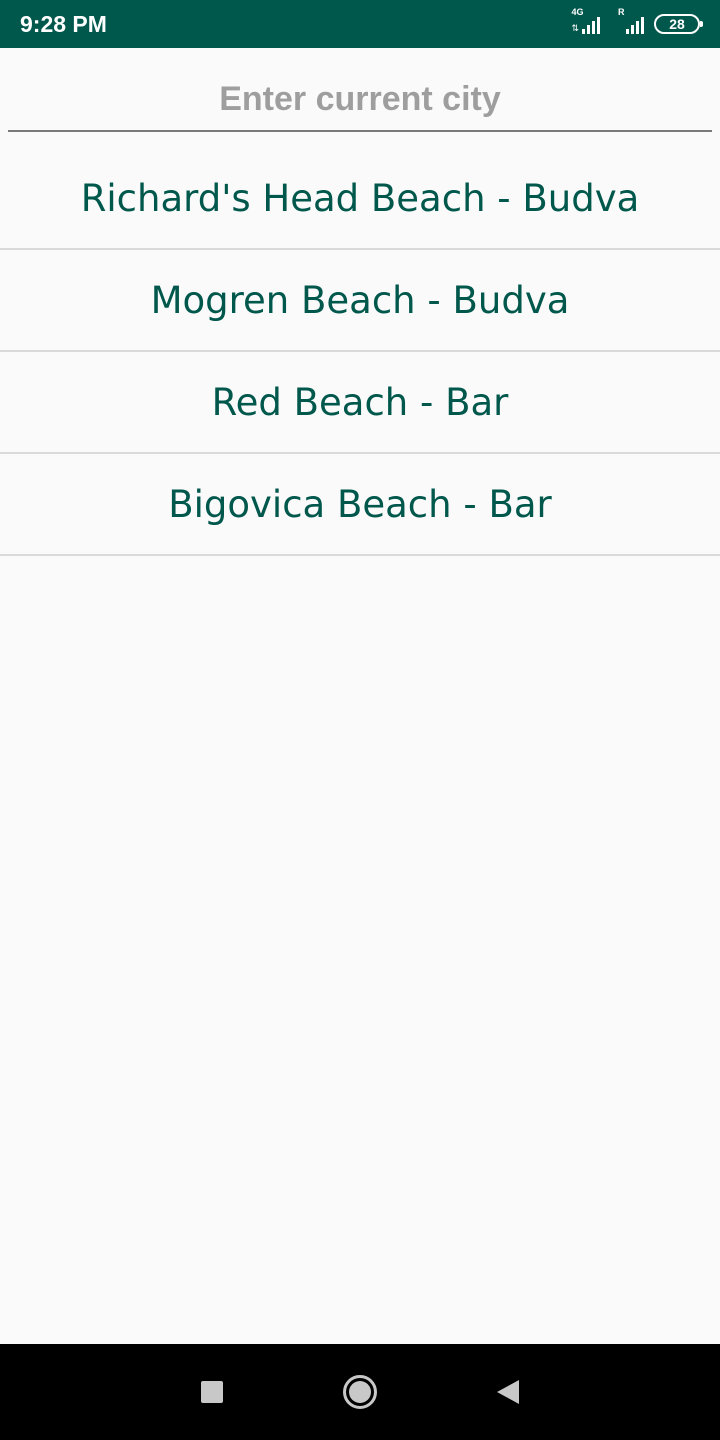 The image size is (720, 1440). What do you see at coordinates (360, 24) in the screenshot?
I see `status-bar: 9:28 PM 4G ⇅ R 28` at bounding box center [360, 24].